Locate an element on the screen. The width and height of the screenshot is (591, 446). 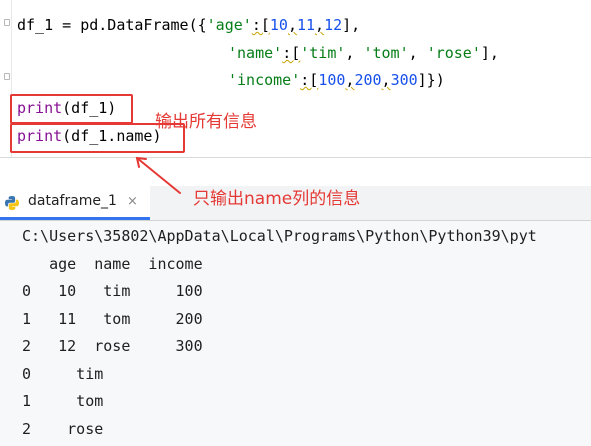
string-literal: 'rose' is located at coordinates (453, 53).